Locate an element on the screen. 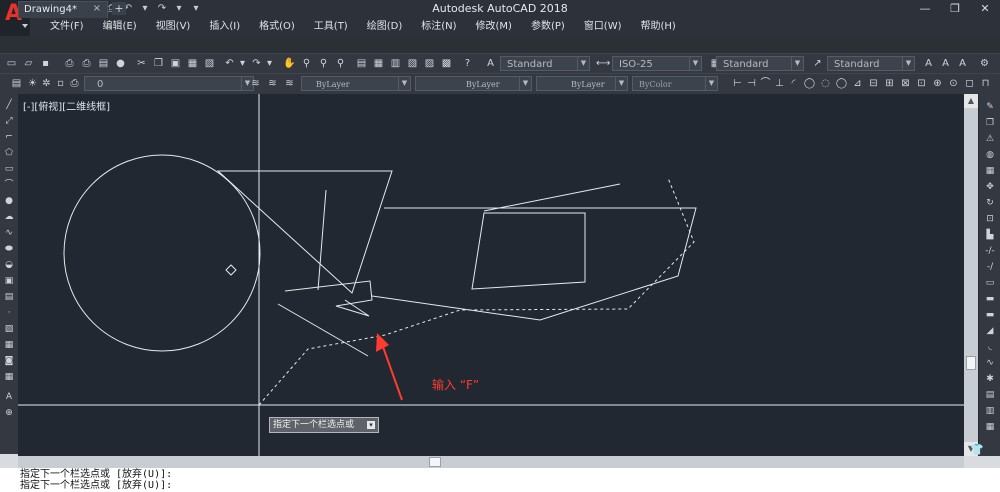 Image resolution: width=1000 pixels, height=492 pixels. polyline-icon: ⌐ is located at coordinates (9, 137).